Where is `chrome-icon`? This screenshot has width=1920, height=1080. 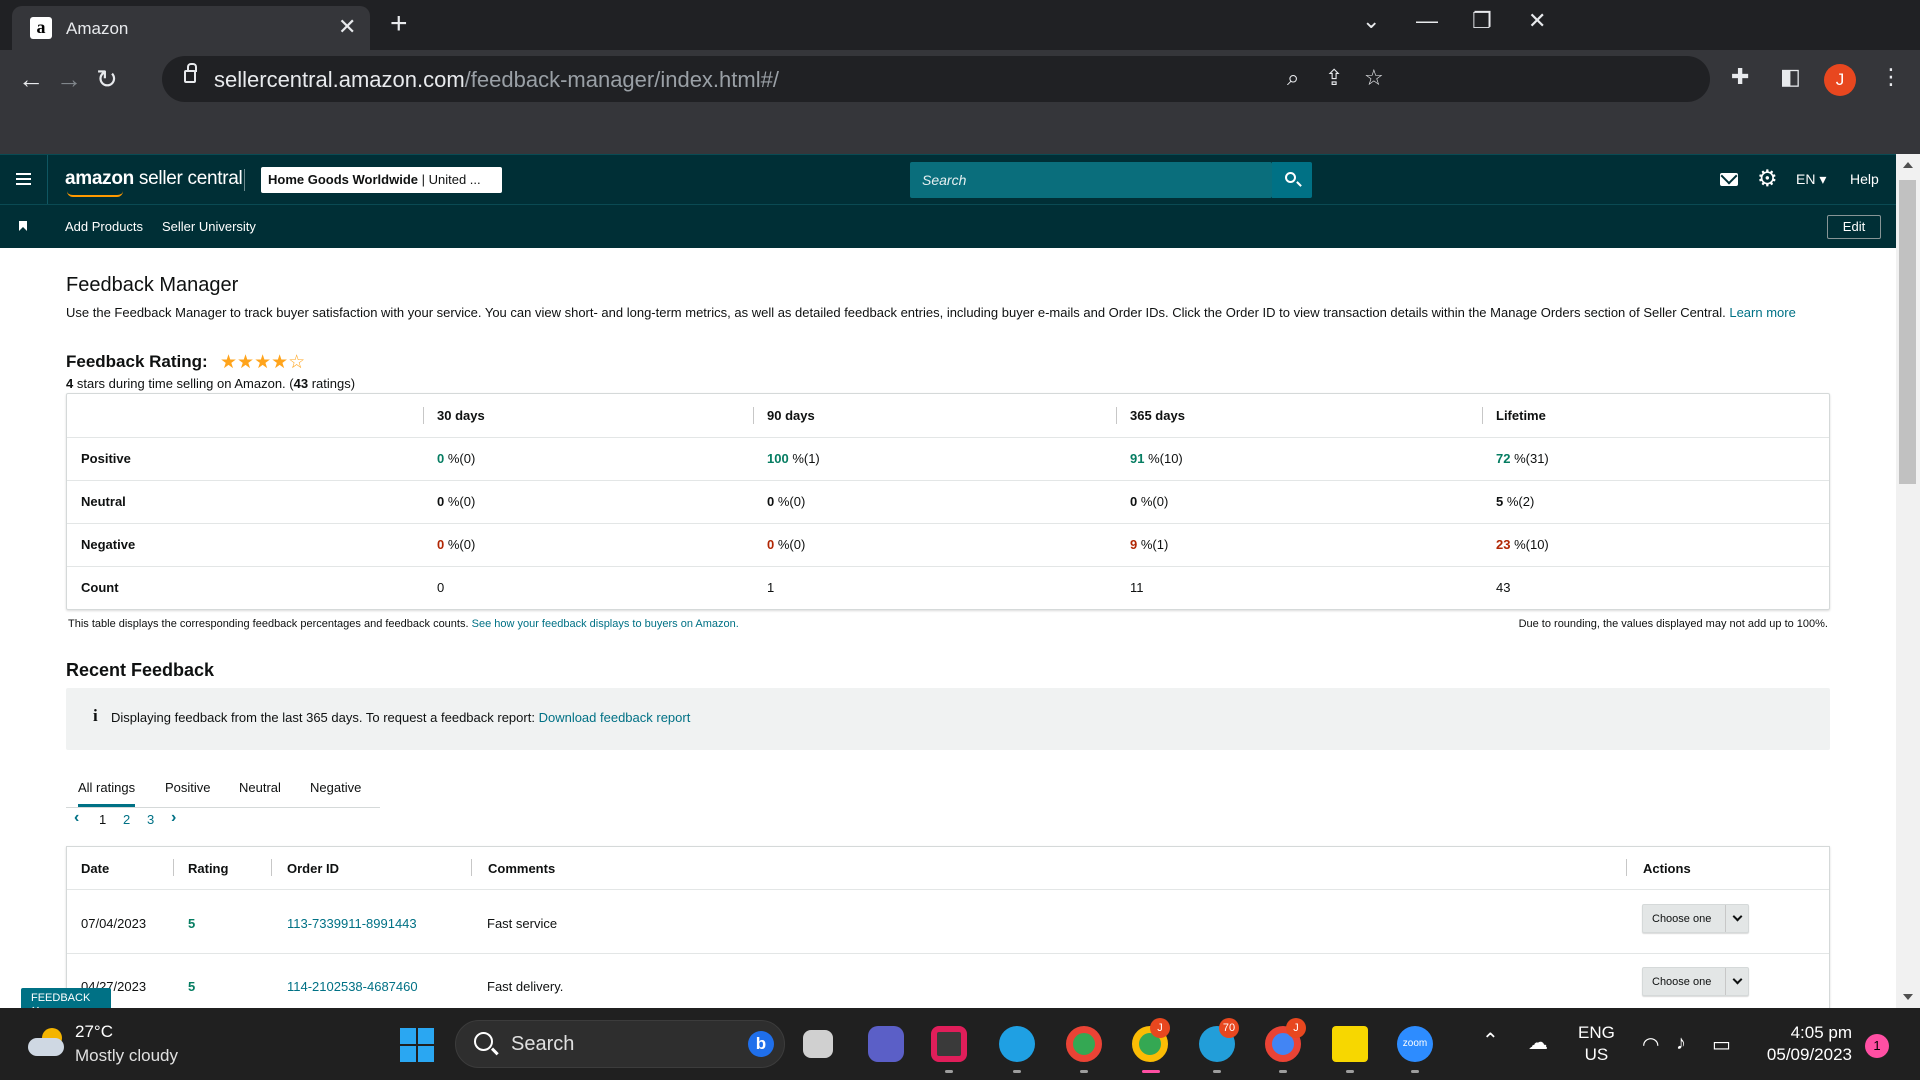
chrome-icon is located at coordinates (1084, 1044).